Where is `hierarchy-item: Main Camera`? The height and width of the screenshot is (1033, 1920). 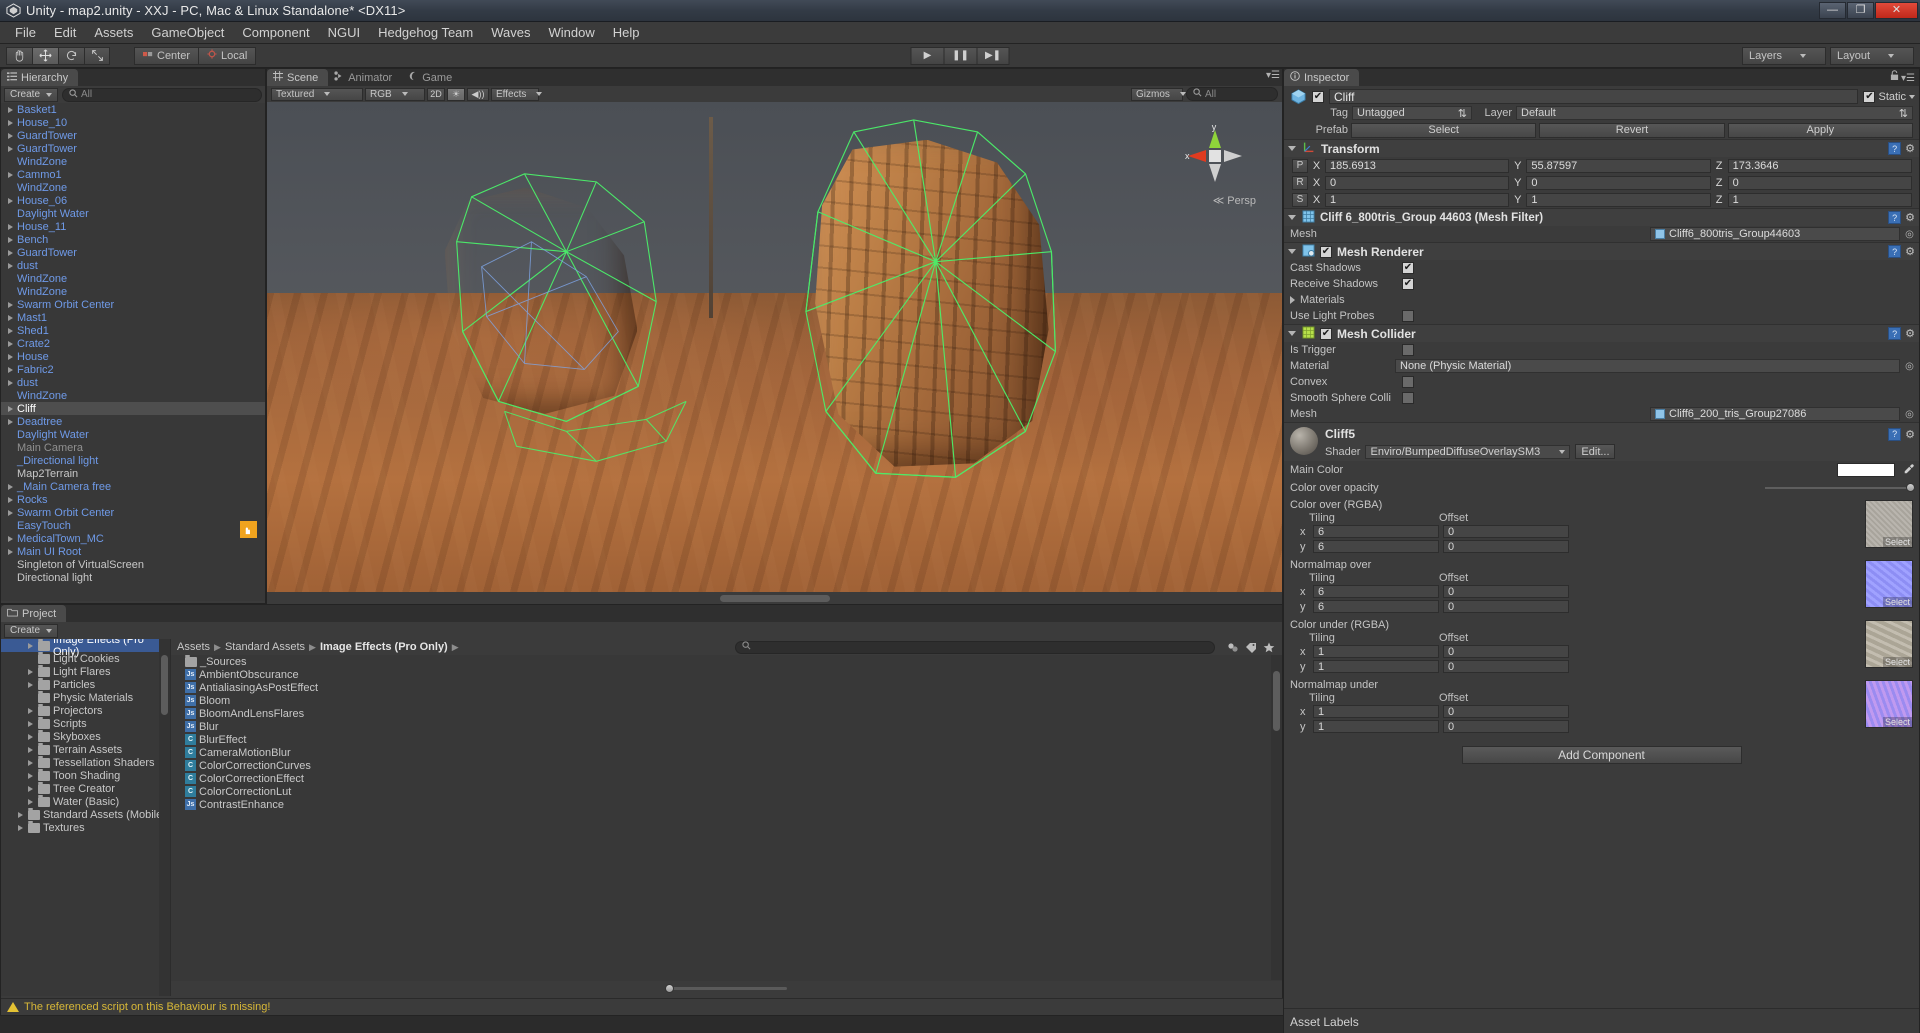 hierarchy-item: Main Camera is located at coordinates (133, 447).